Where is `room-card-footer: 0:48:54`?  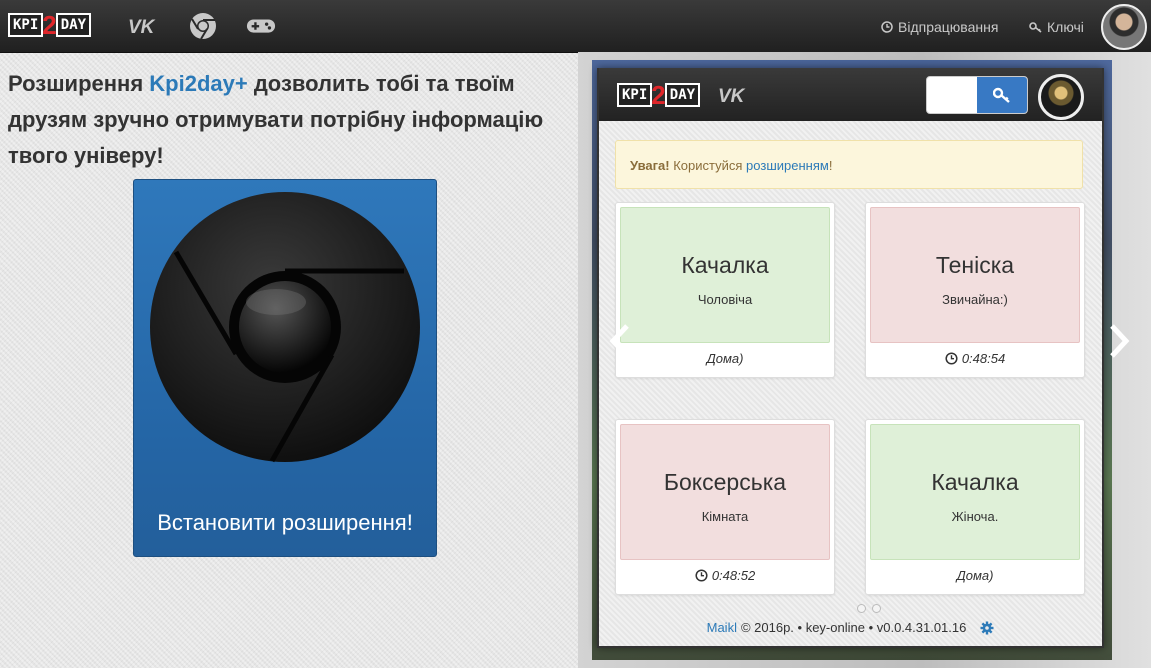
room-card-footer: 0:48:54 is located at coordinates (975, 358).